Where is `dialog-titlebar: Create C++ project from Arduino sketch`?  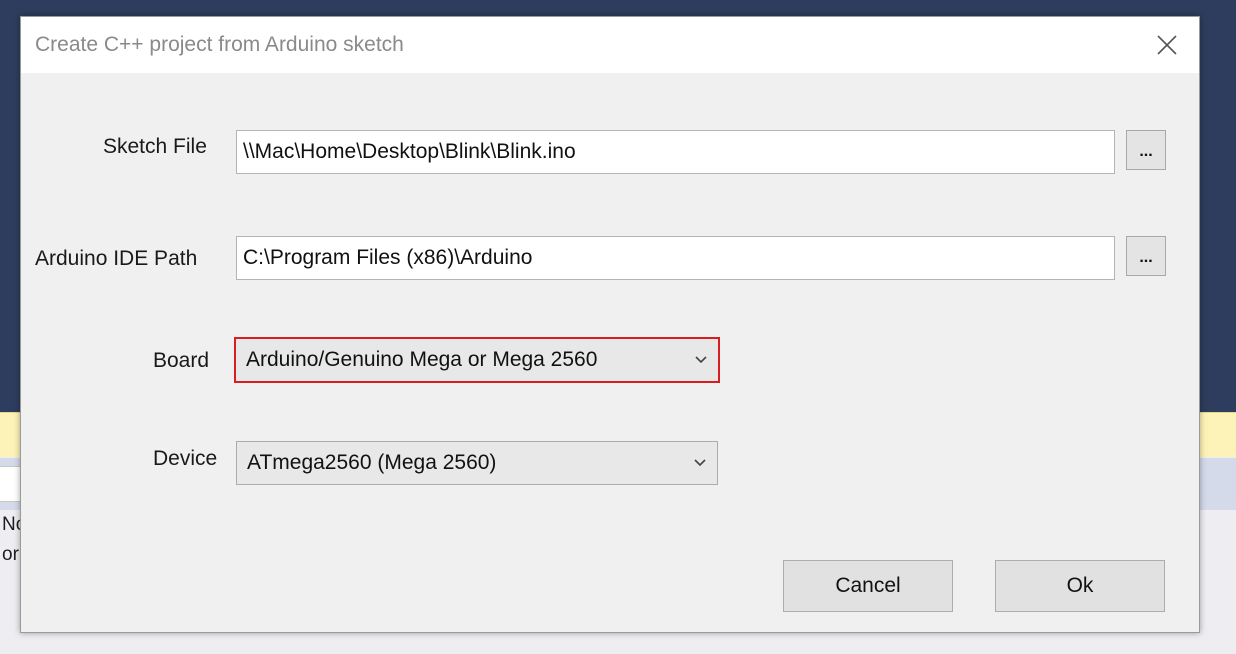
dialog-titlebar: Create C++ project from Arduino sketch is located at coordinates (610, 45).